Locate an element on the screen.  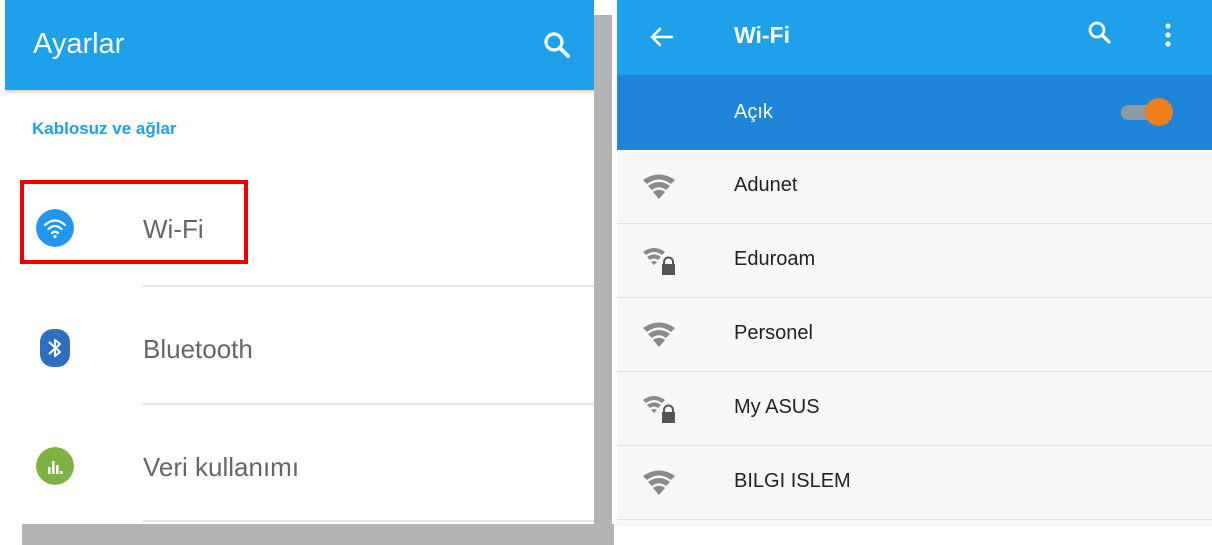
settings-app-bar: Ayarlar is located at coordinates (299, 45).